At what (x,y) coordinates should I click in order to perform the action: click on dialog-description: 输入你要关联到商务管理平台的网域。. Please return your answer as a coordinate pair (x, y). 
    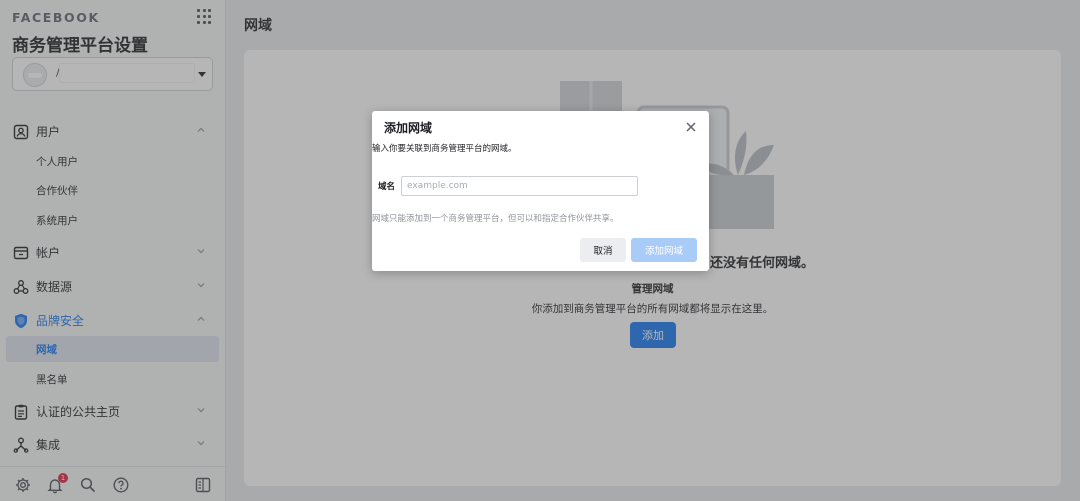
    Looking at the image, I should click on (444, 149).